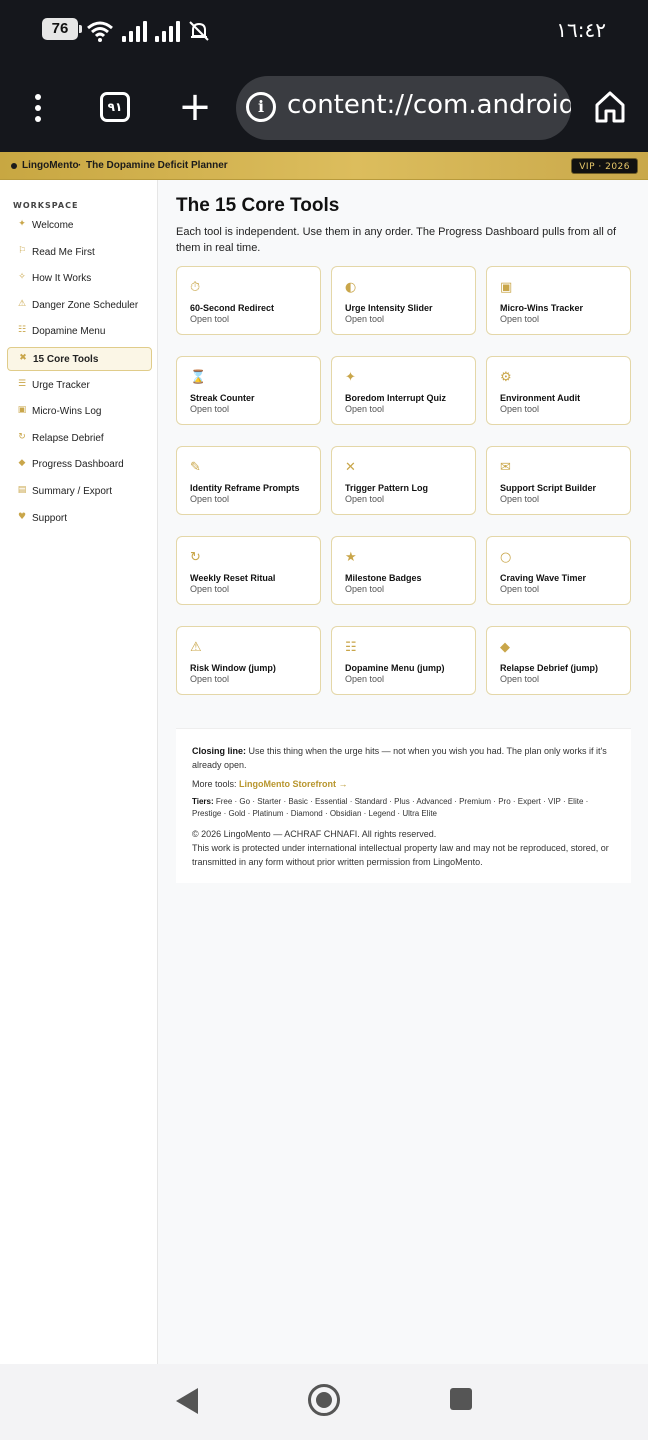 This screenshot has height=1440, width=648. I want to click on tool-streak-counter-icon: ⌛, so click(198, 377).